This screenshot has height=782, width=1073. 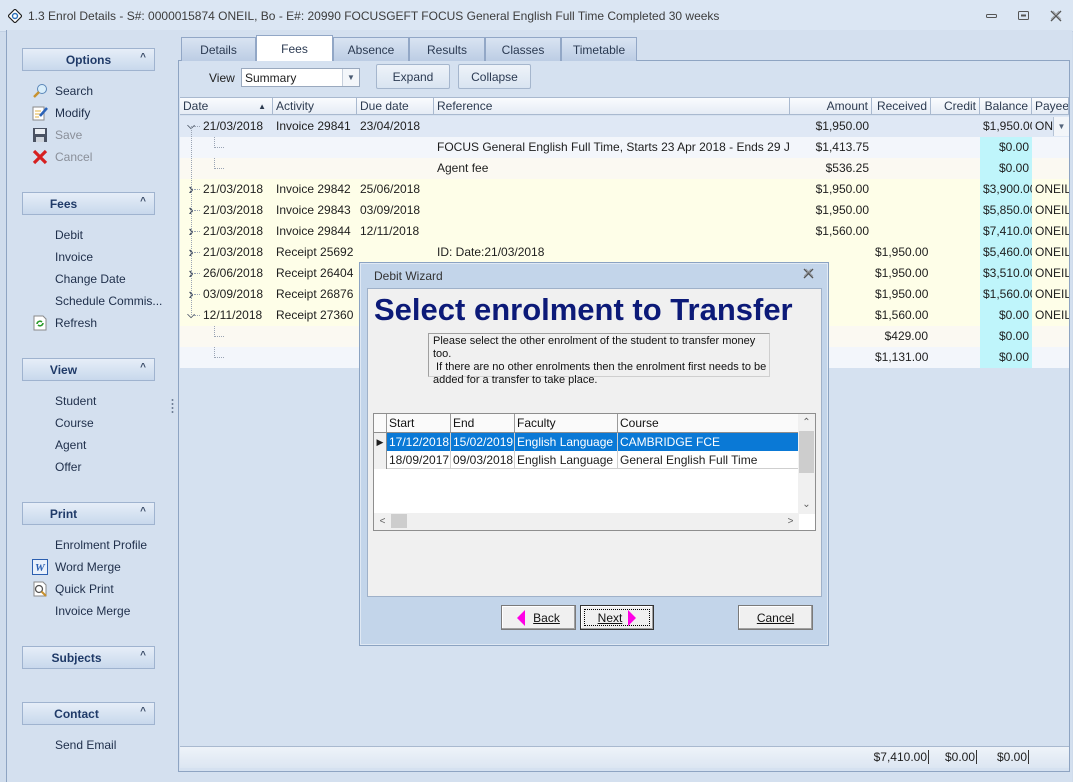 I want to click on sidebar-item-modify: Modify, so click(x=61, y=113).